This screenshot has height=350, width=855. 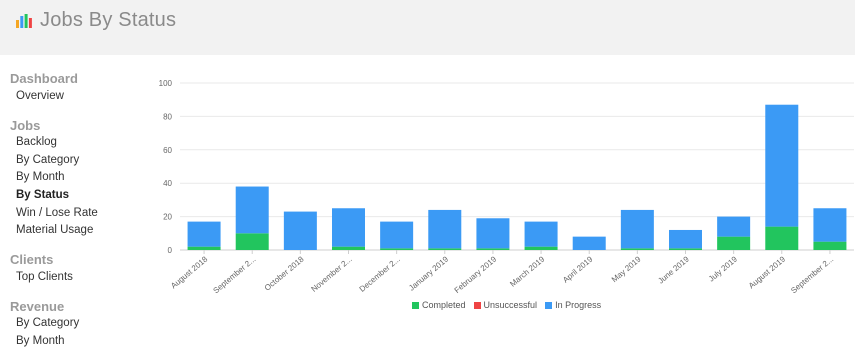 I want to click on y-tick-label: 100, so click(x=166, y=83).